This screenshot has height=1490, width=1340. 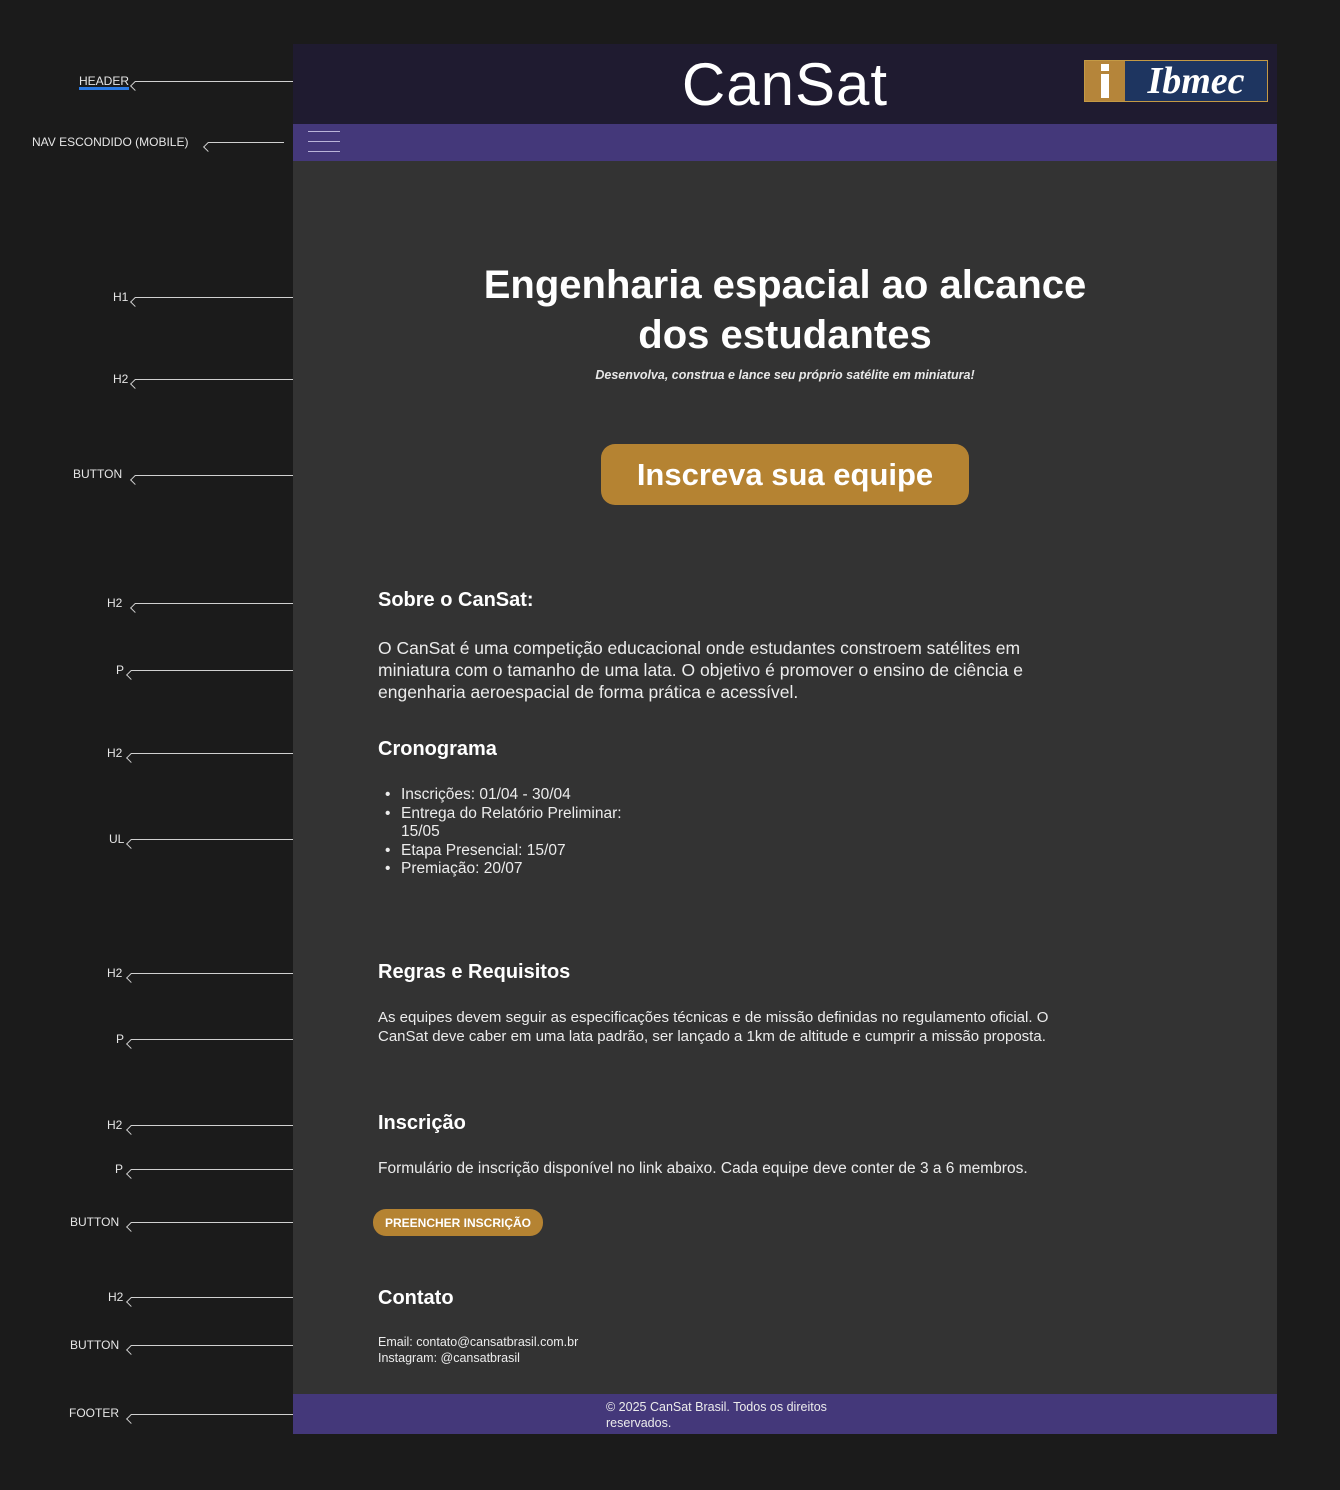 What do you see at coordinates (518, 823) in the screenshot?
I see `list-item: Entrega do Relatório Preliminar: 15/05` at bounding box center [518, 823].